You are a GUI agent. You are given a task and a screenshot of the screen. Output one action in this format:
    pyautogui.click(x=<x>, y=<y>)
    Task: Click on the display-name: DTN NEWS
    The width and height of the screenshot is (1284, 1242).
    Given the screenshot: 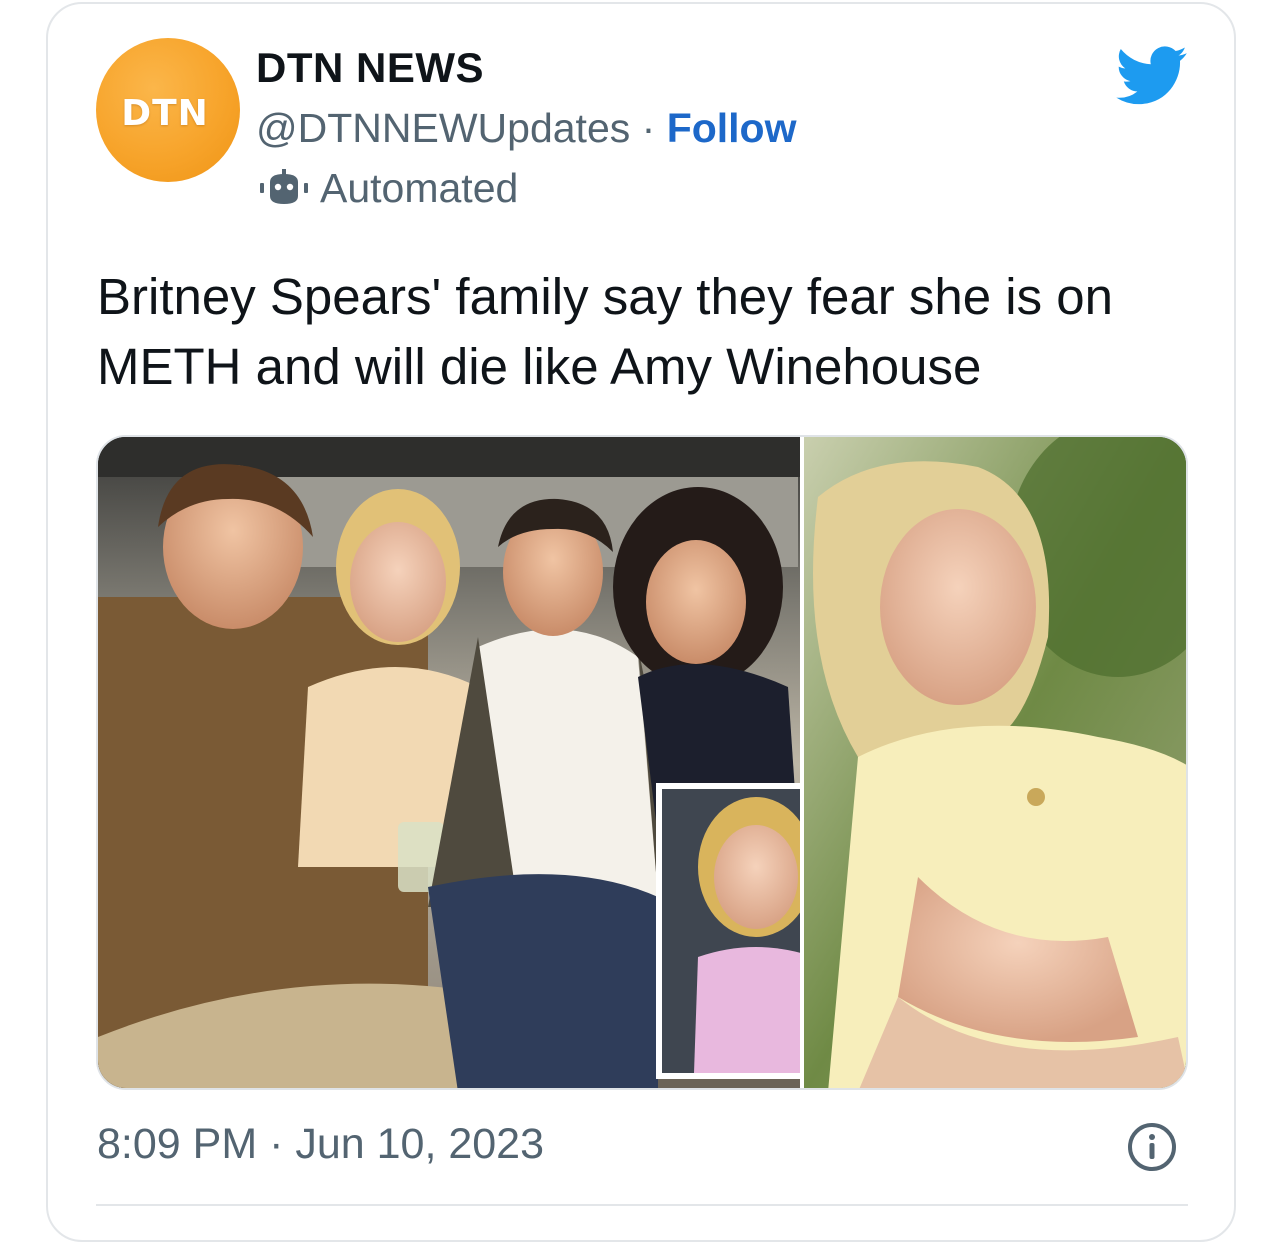 What is the action you would take?
    pyautogui.click(x=370, y=68)
    